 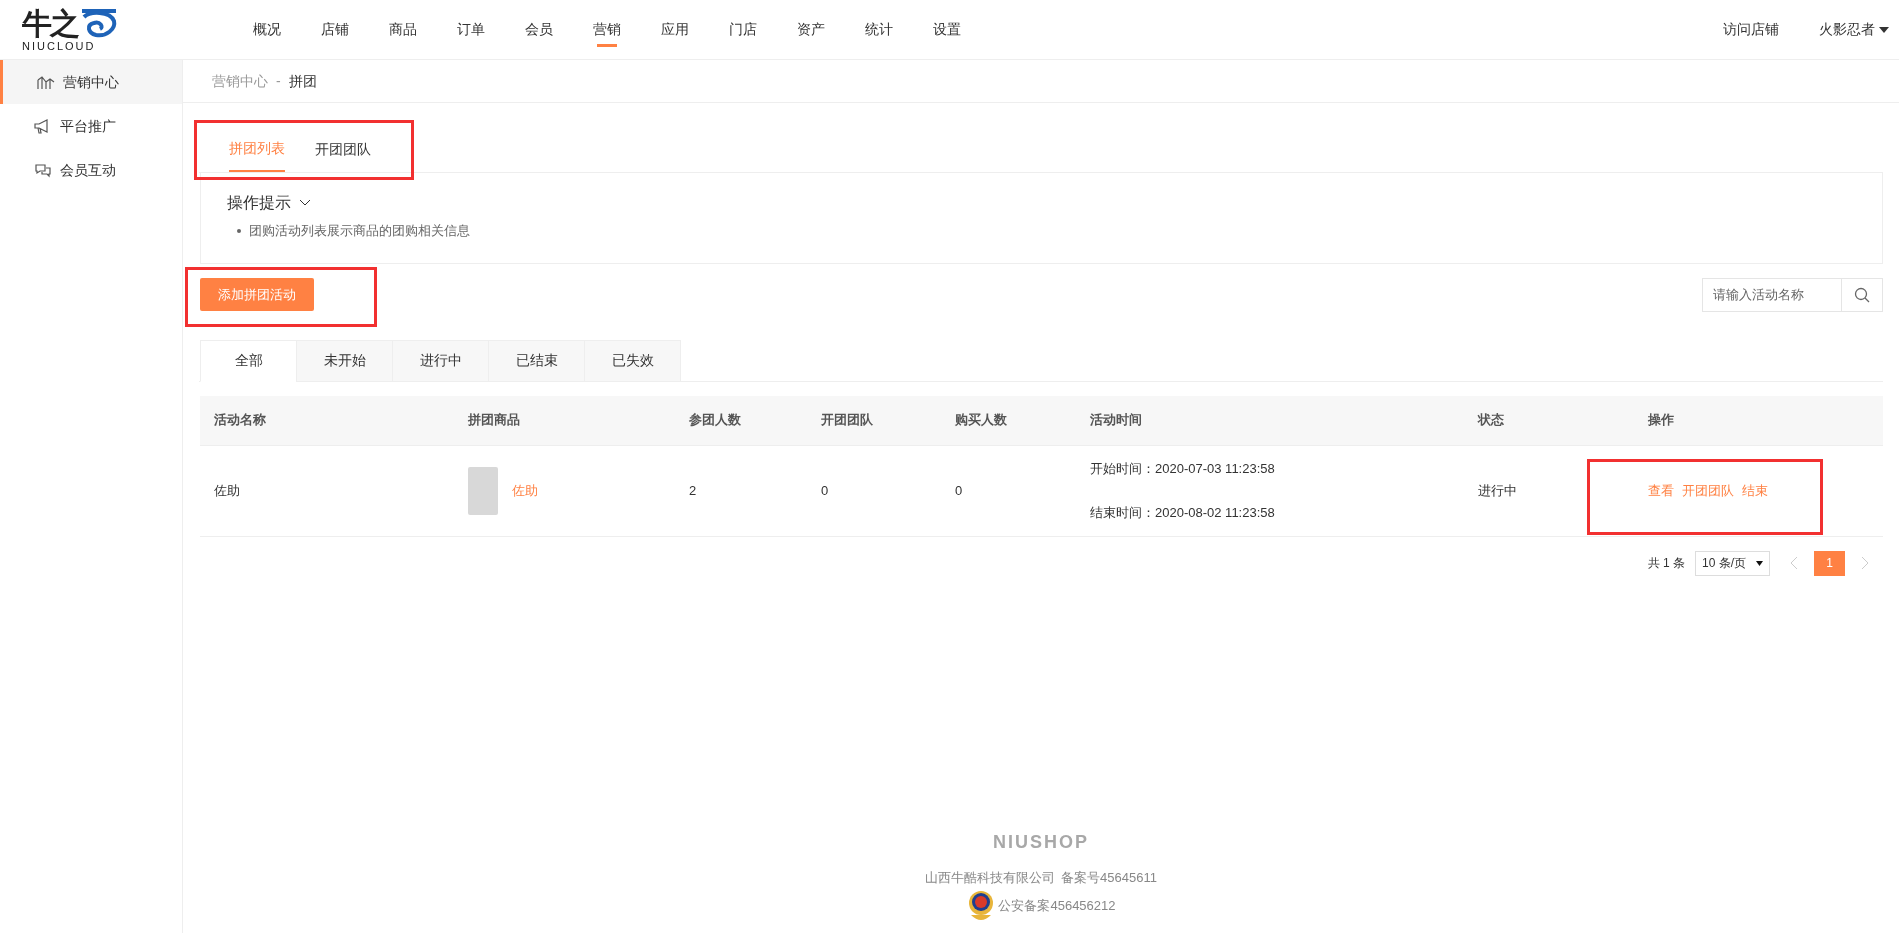 What do you see at coordinates (981, 420) in the screenshot?
I see `column-header: 购买人数` at bounding box center [981, 420].